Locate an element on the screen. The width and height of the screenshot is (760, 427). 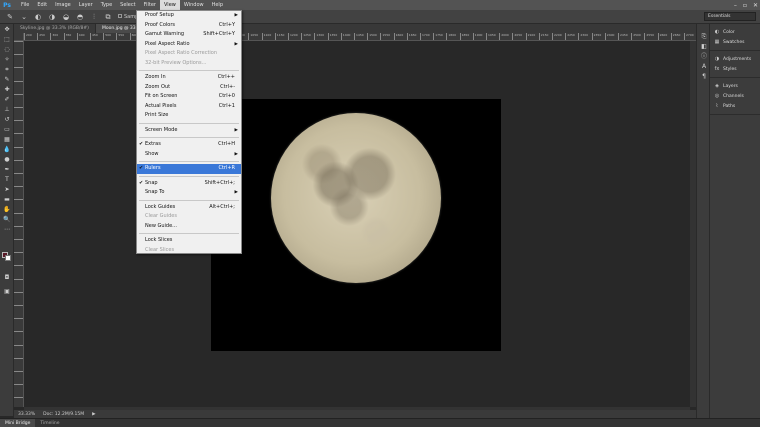
maximize-icon: ▫ is located at coordinates (745, 5).